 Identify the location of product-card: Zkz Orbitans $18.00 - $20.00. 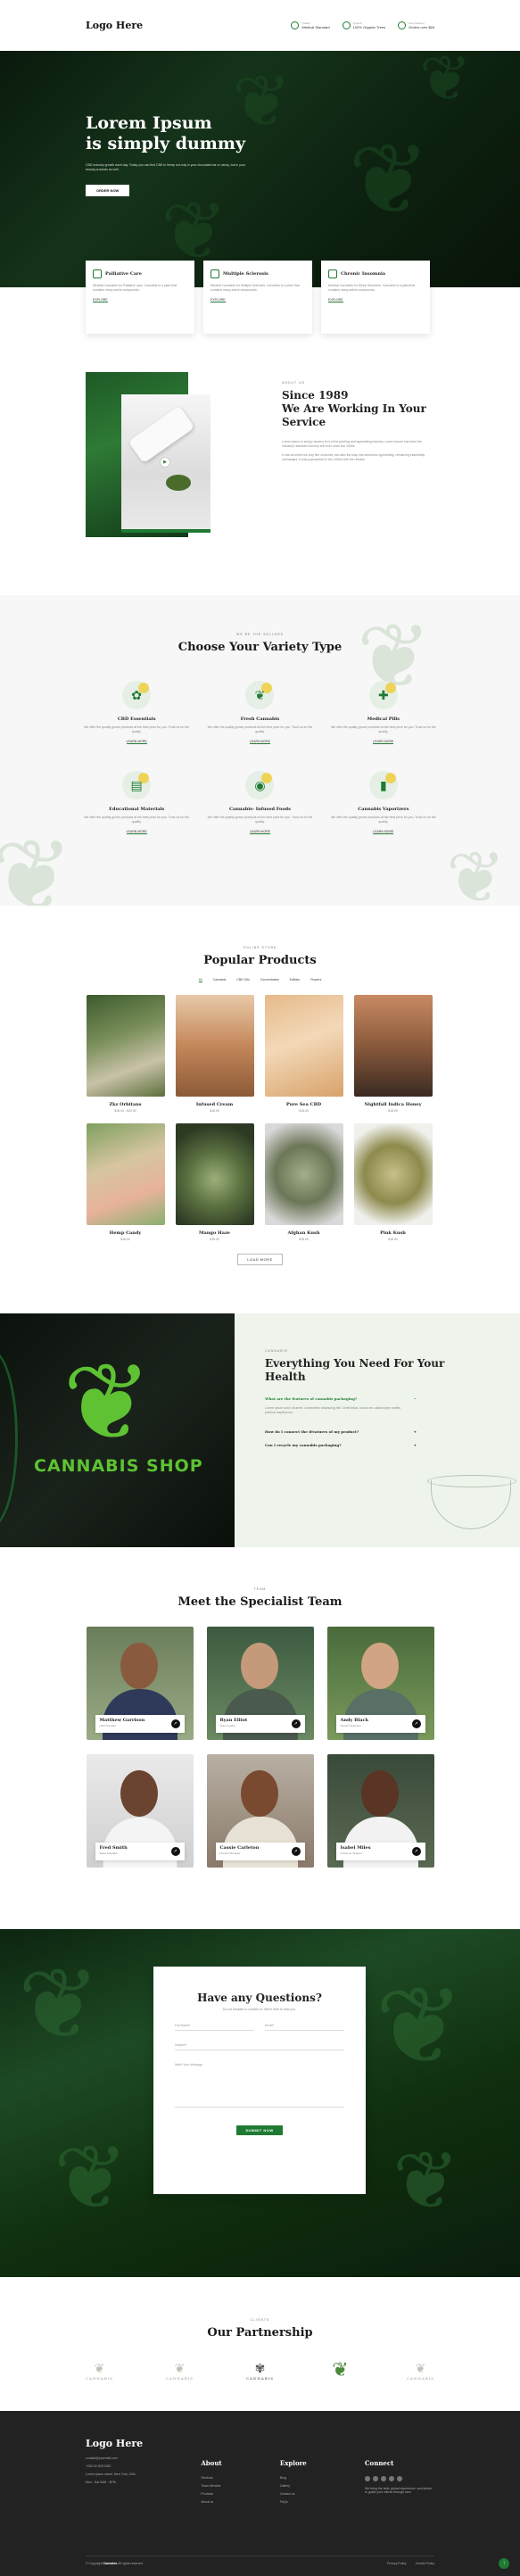
(125, 1054).